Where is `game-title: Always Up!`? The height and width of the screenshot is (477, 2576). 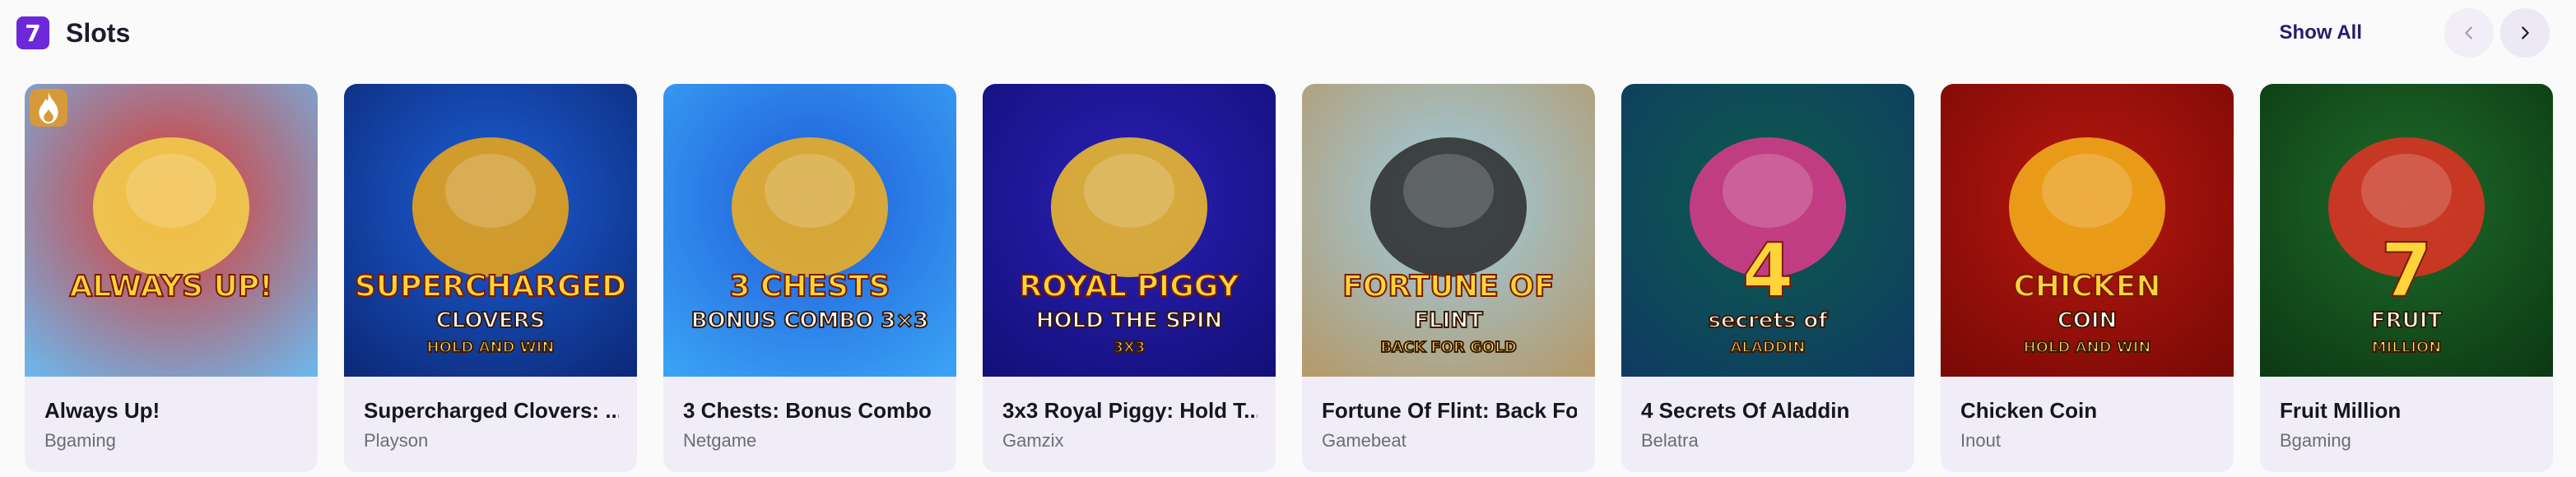 game-title: Always Up! is located at coordinates (172, 410).